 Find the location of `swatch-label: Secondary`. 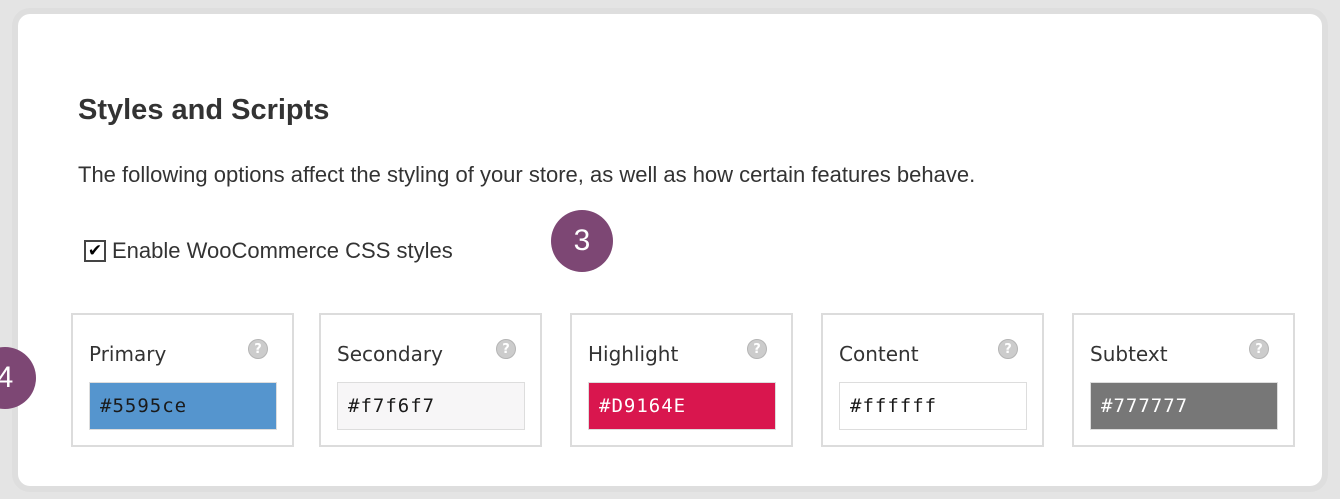

swatch-label: Secondary is located at coordinates (390, 354).